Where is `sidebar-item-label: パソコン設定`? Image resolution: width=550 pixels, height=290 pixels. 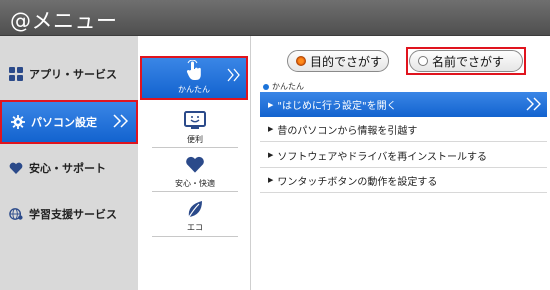
sidebar-item-label: パソコン設定 is located at coordinates (64, 122).